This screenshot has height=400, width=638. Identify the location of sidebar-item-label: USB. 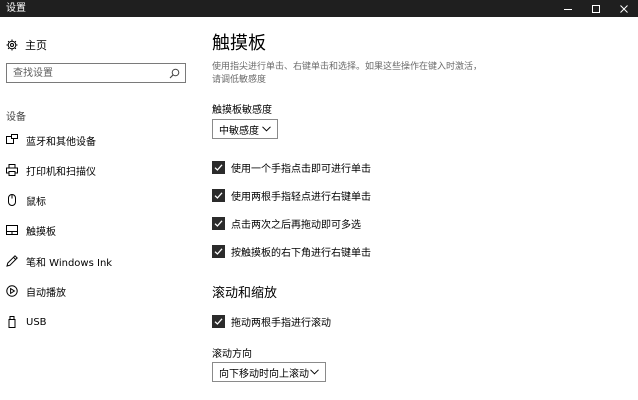
(36, 322).